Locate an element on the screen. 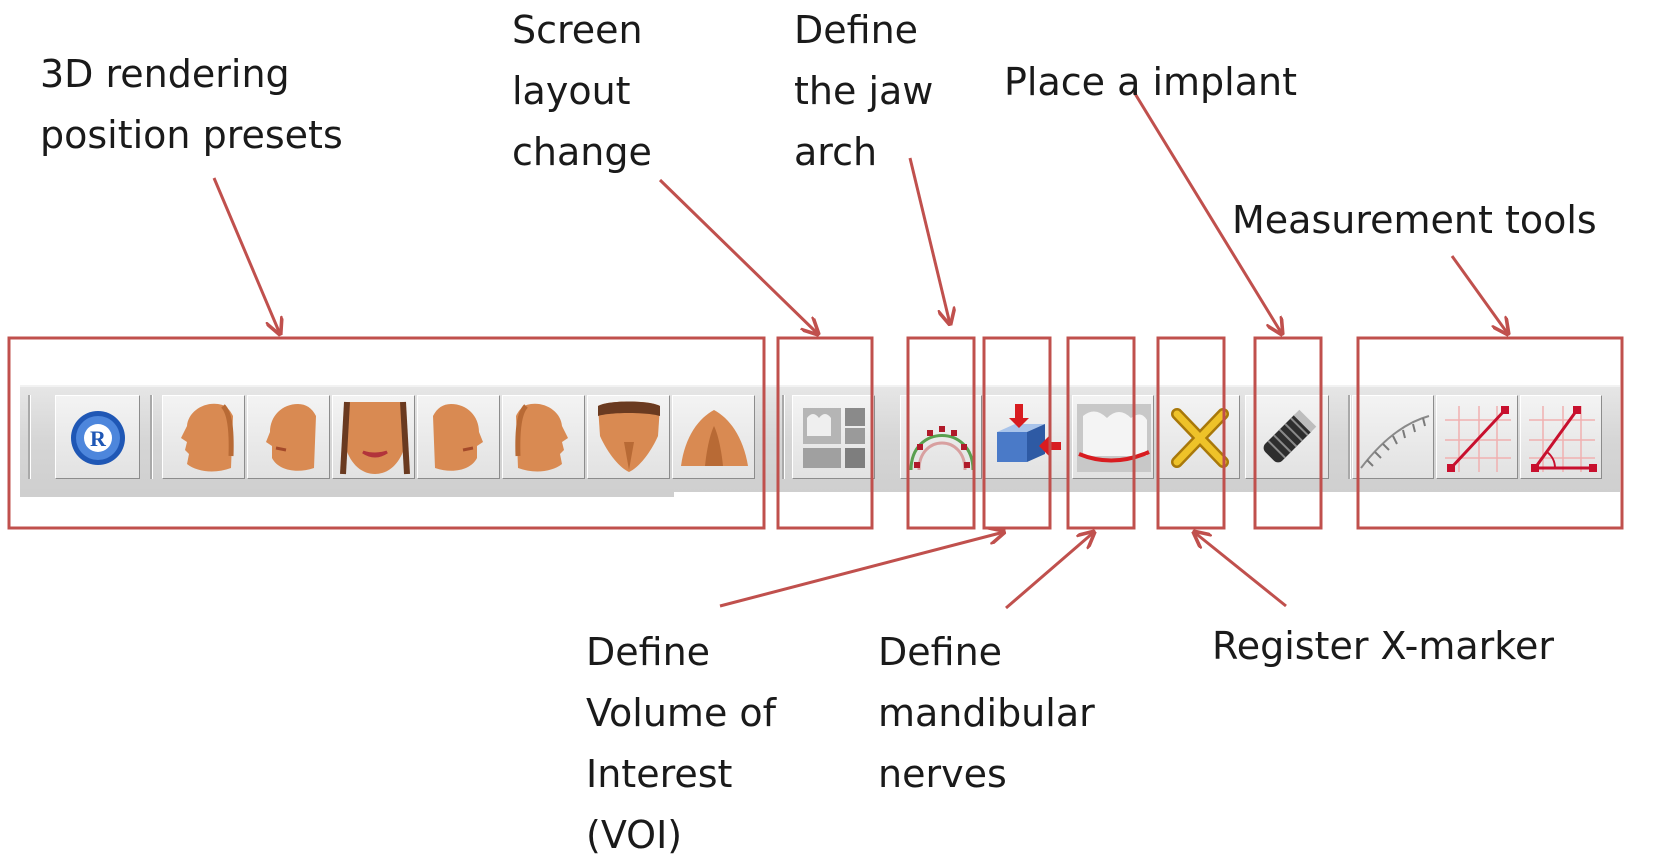 Image resolution: width=1664 pixels, height=866 pixels. measure-label: Measurement tools is located at coordinates (1414, 220).